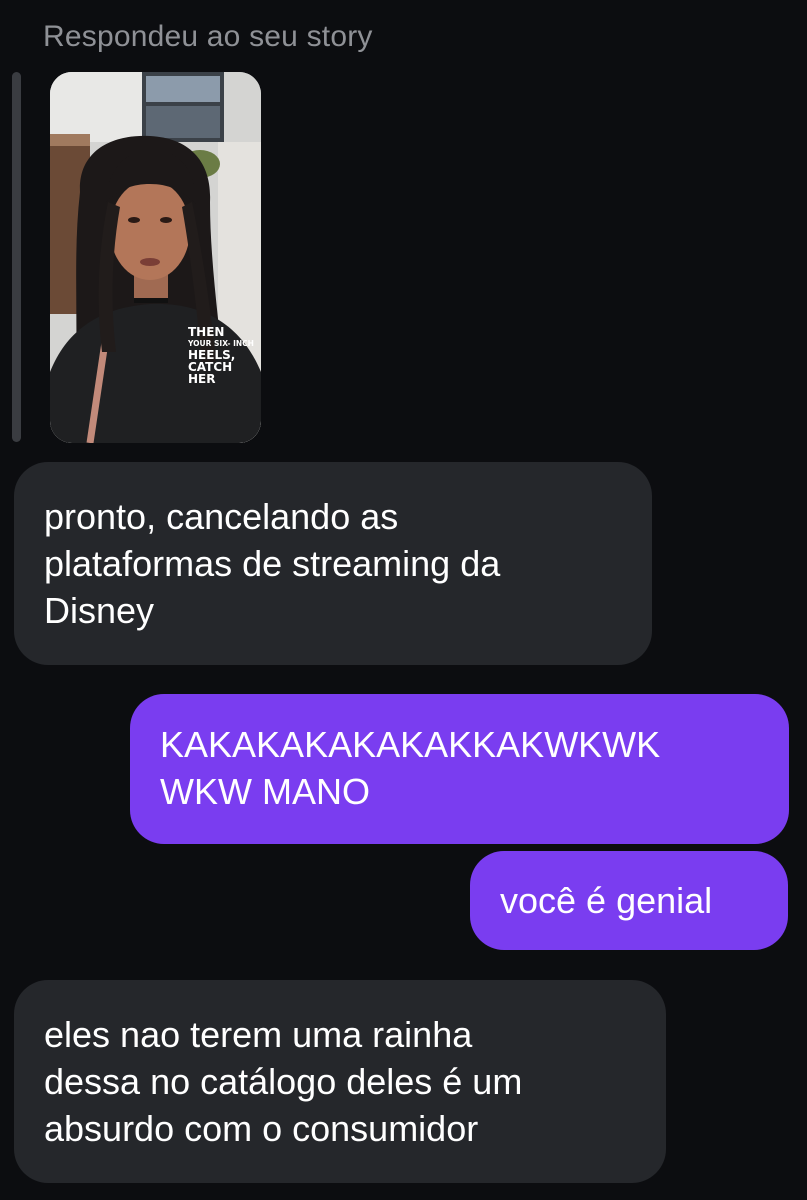 The width and height of the screenshot is (807, 1200). I want to click on message-text: WKW MANO, so click(265, 791).